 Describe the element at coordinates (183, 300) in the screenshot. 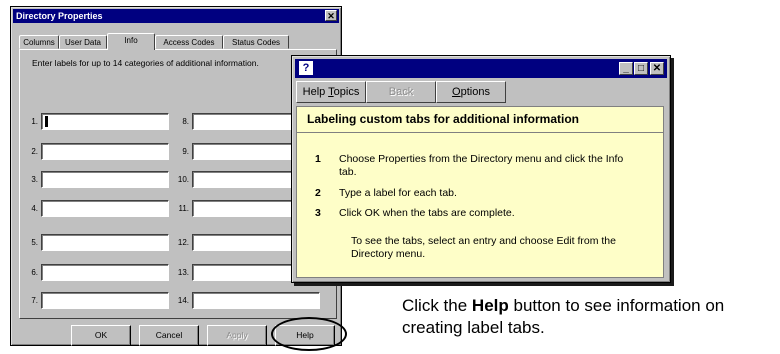

I see `row-label: 14.` at that location.